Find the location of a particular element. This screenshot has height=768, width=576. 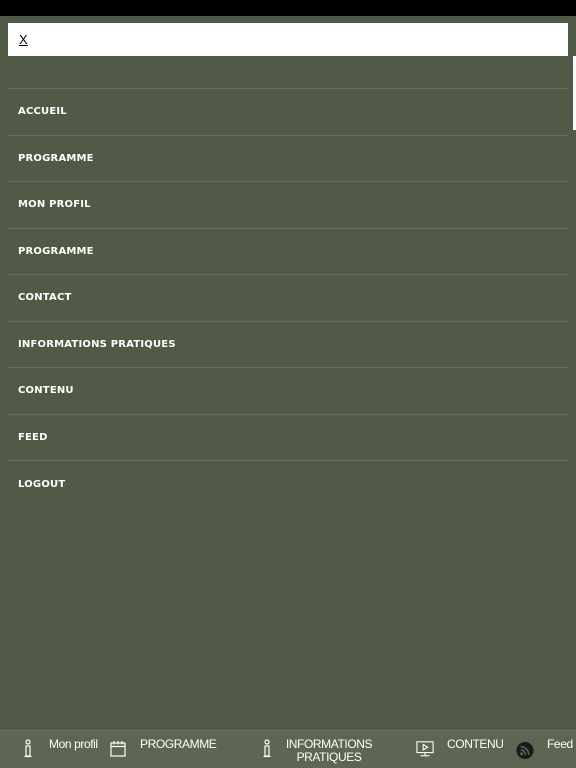

menu-item-mon-profil: MON PROFIL is located at coordinates (288, 205).